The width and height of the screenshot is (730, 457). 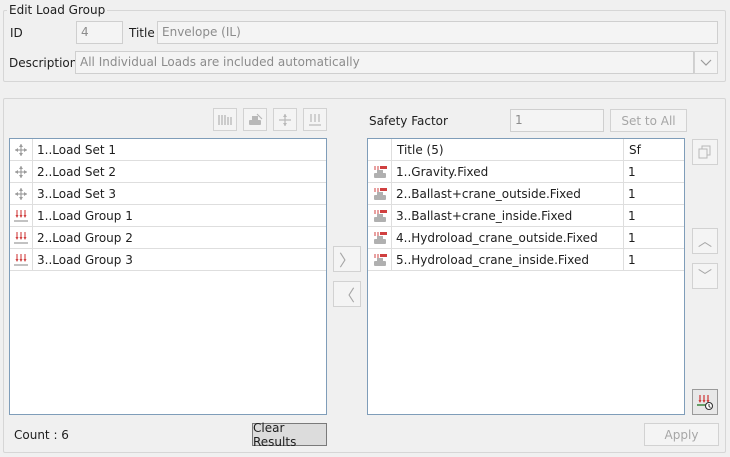 I want to click on stacked-loads-icon, so click(x=225, y=119).